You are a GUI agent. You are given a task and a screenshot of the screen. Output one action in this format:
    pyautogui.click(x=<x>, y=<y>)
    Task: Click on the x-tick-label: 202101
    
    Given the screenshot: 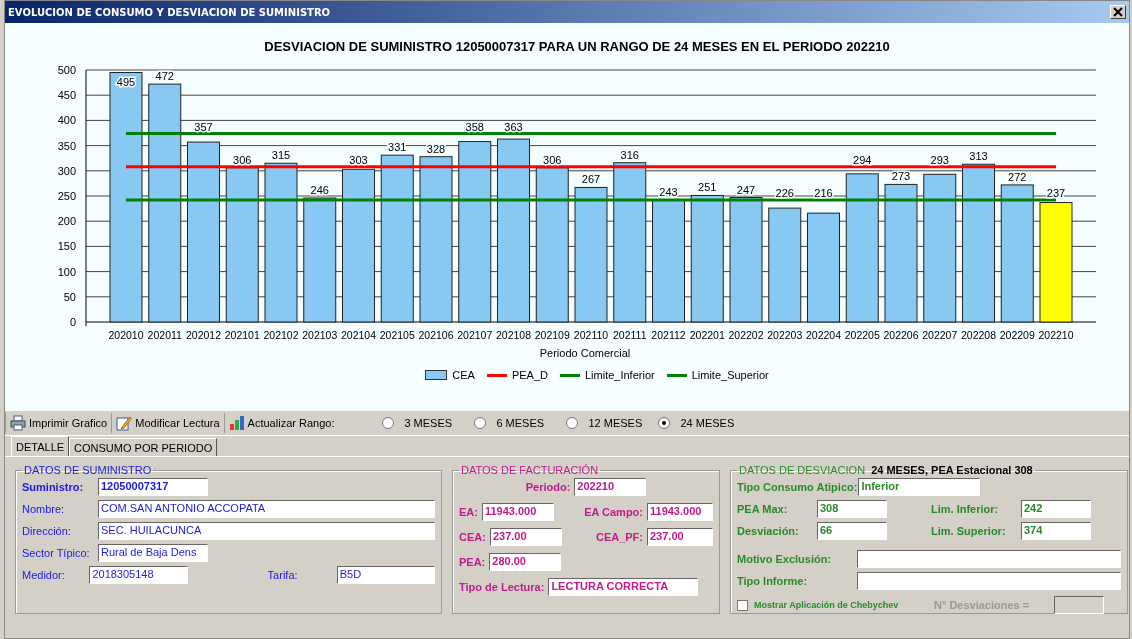 What is the action you would take?
    pyautogui.click(x=242, y=335)
    